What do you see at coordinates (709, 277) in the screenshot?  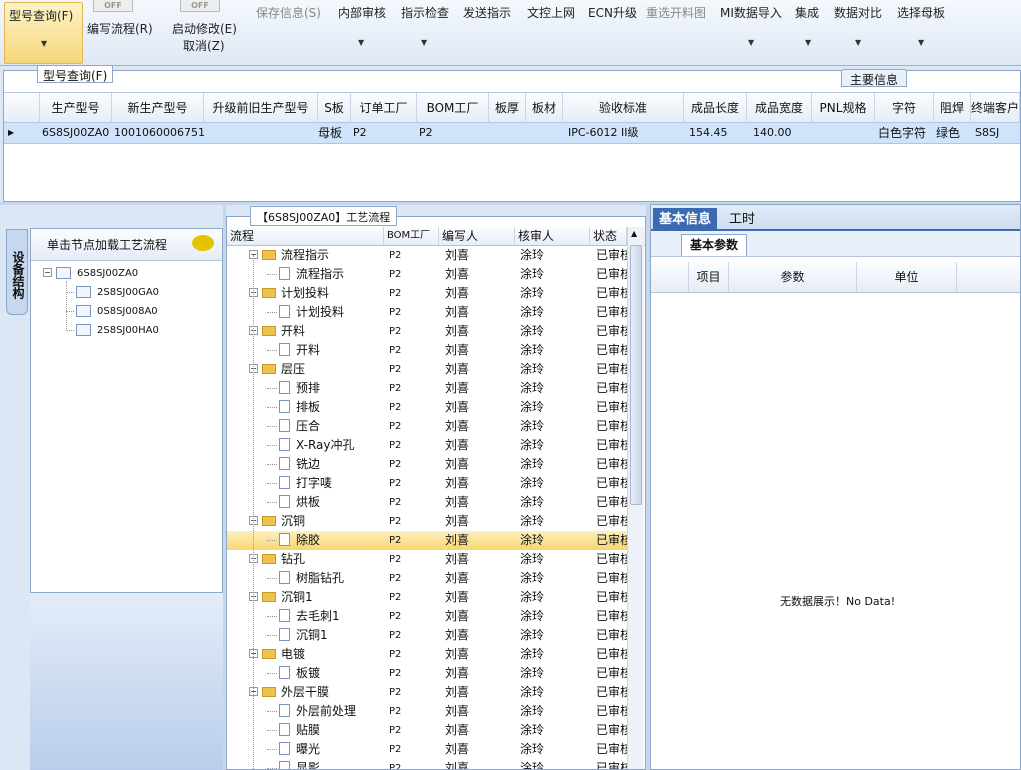 I see `col-header: 项目` at bounding box center [709, 277].